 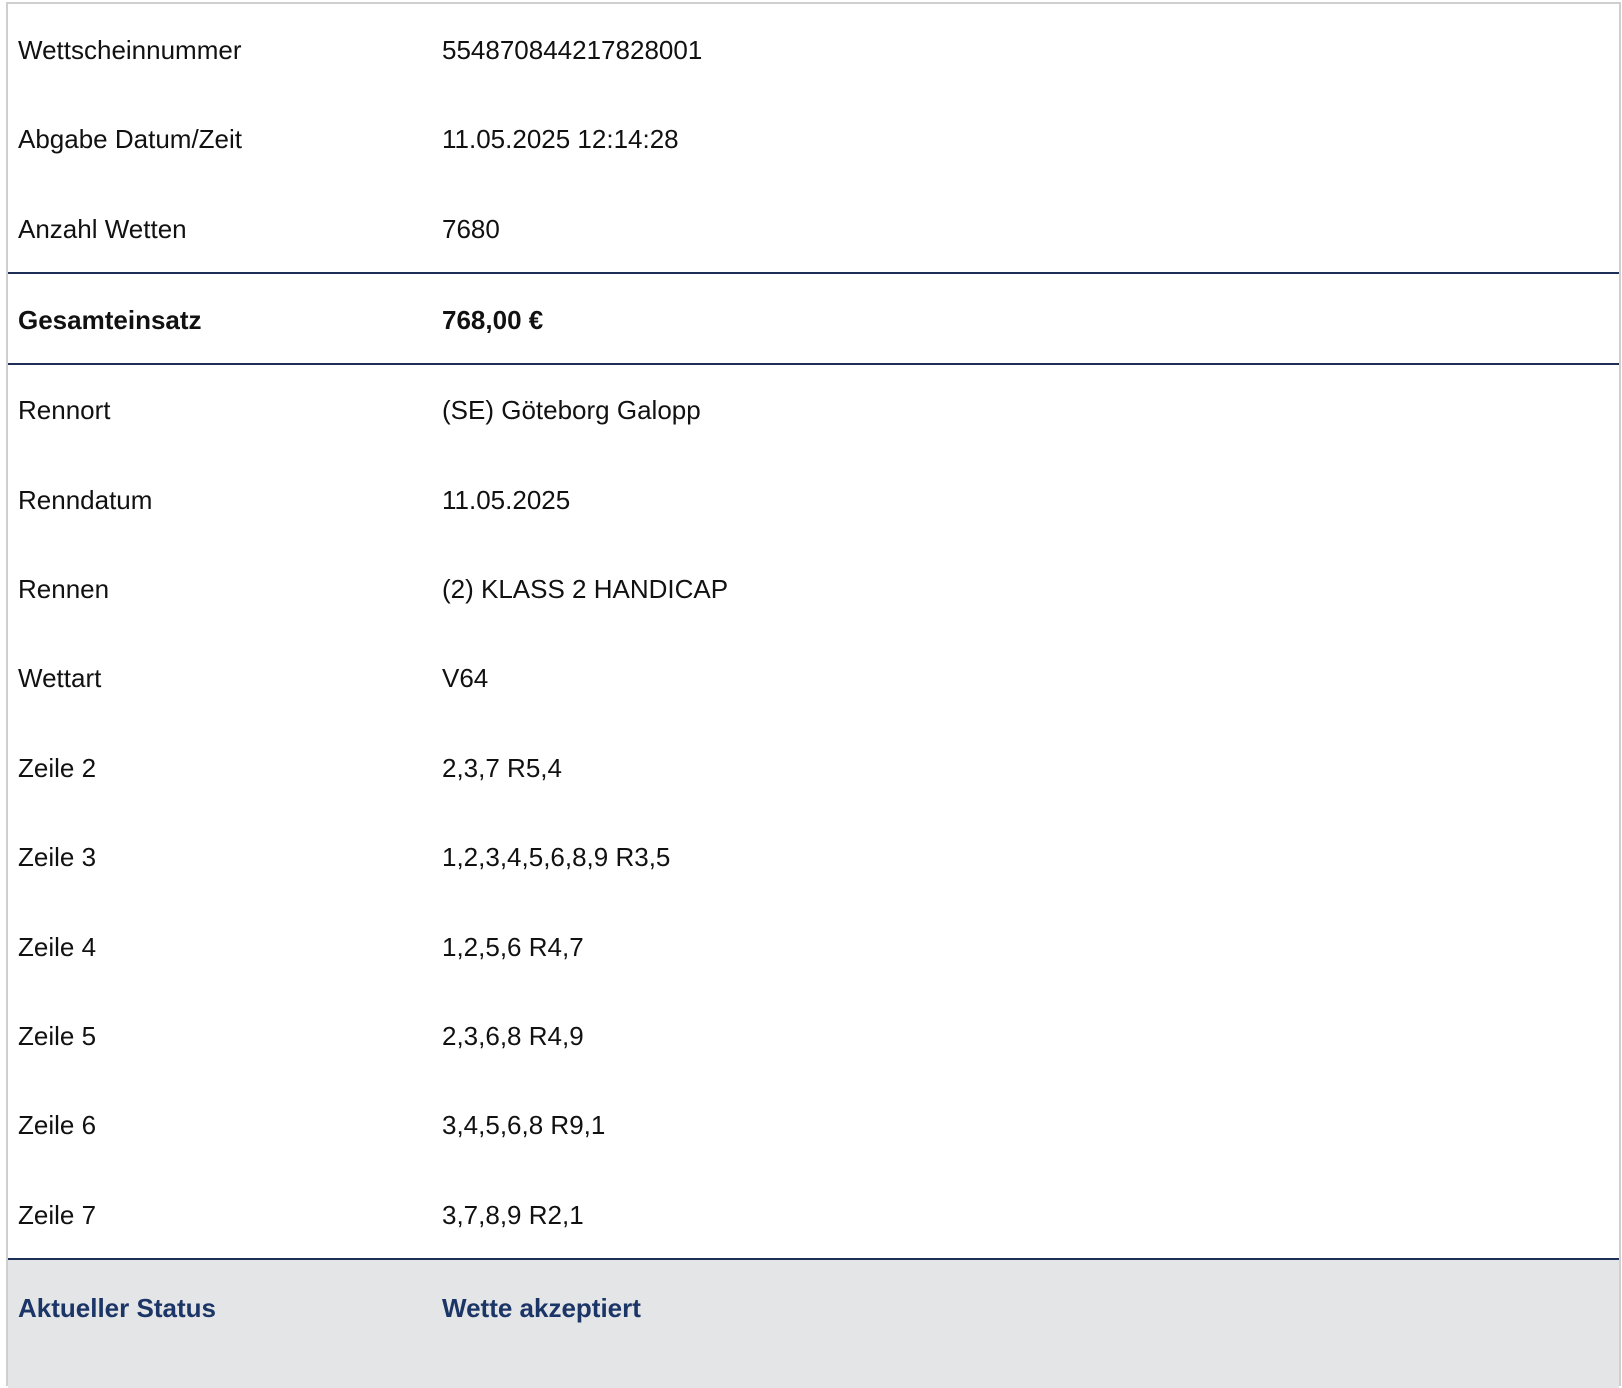 What do you see at coordinates (513, 1036) in the screenshot?
I see `line-value: 2,3,6,8 R4,9` at bounding box center [513, 1036].